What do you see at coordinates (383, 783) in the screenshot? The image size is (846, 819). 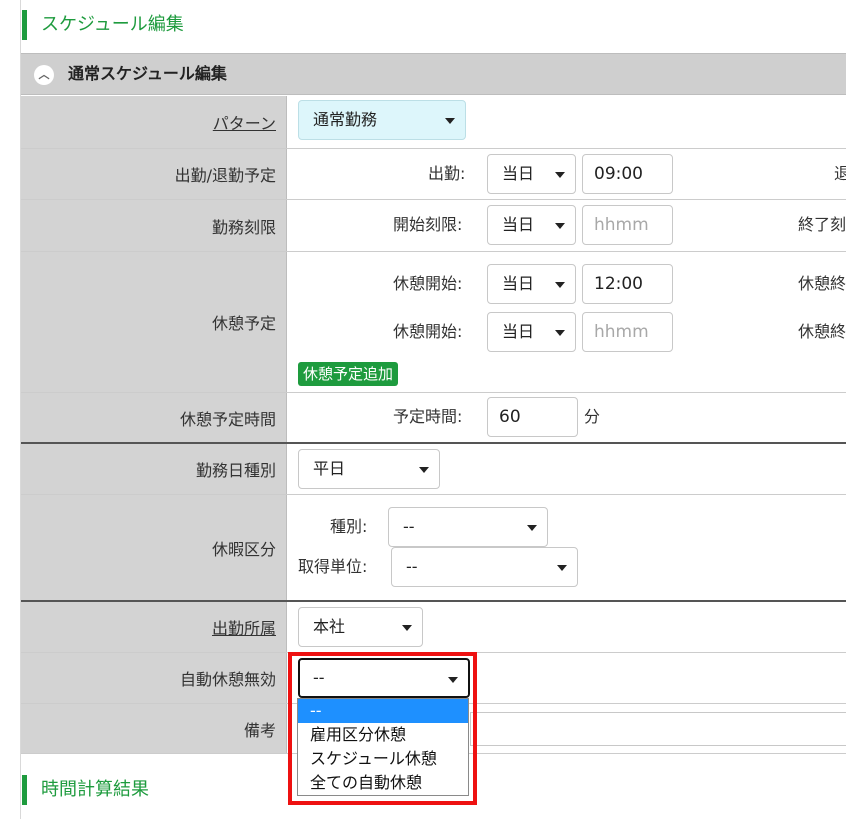 I see `dropdown-option: 全ての自動休憩` at bounding box center [383, 783].